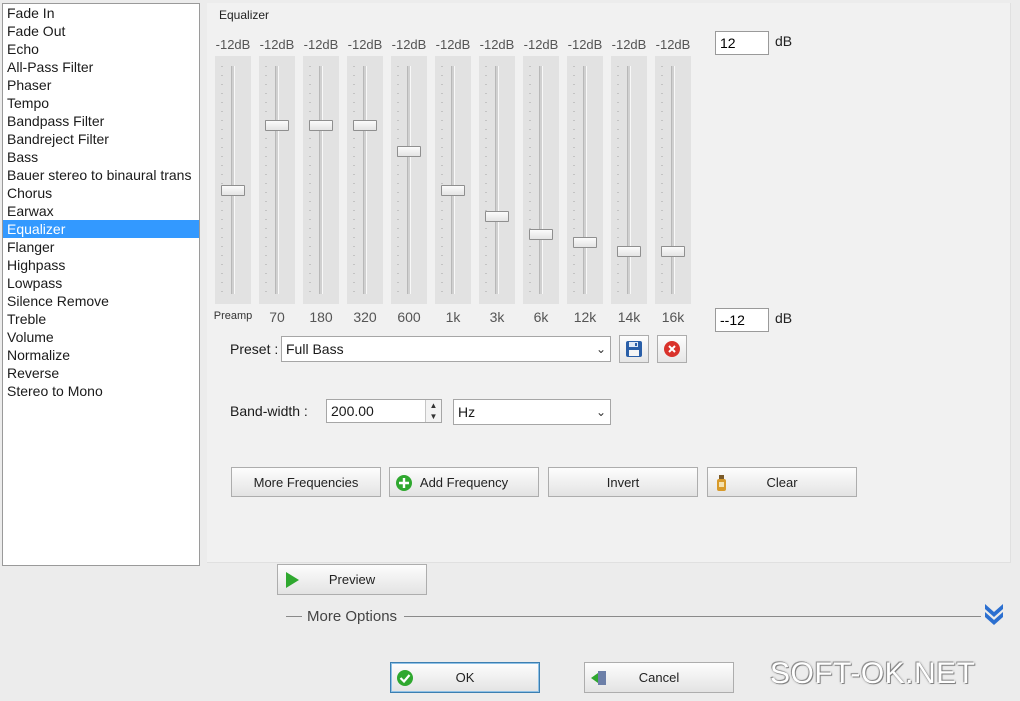  What do you see at coordinates (433, 405) in the screenshot?
I see `spin-up-icon: ▲` at bounding box center [433, 405].